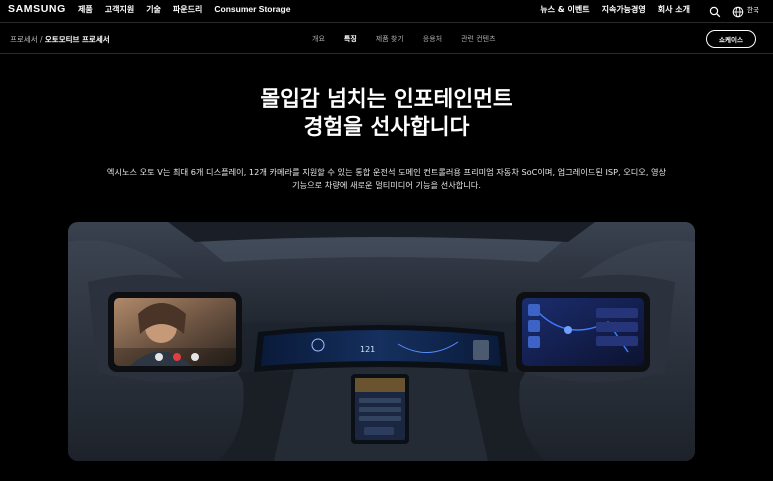 The width and height of the screenshot is (773, 481). What do you see at coordinates (674, 9) in the screenshot?
I see `nav-item-about: 회사 소개` at bounding box center [674, 9].